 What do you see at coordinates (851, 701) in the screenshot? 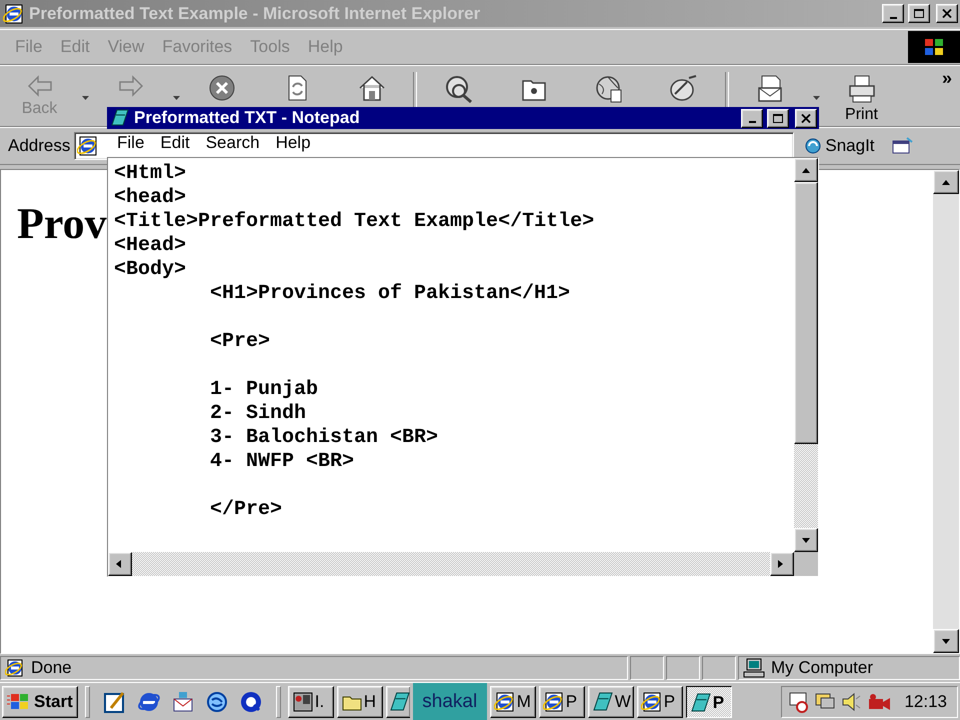
I see `speaker-icon` at bounding box center [851, 701].